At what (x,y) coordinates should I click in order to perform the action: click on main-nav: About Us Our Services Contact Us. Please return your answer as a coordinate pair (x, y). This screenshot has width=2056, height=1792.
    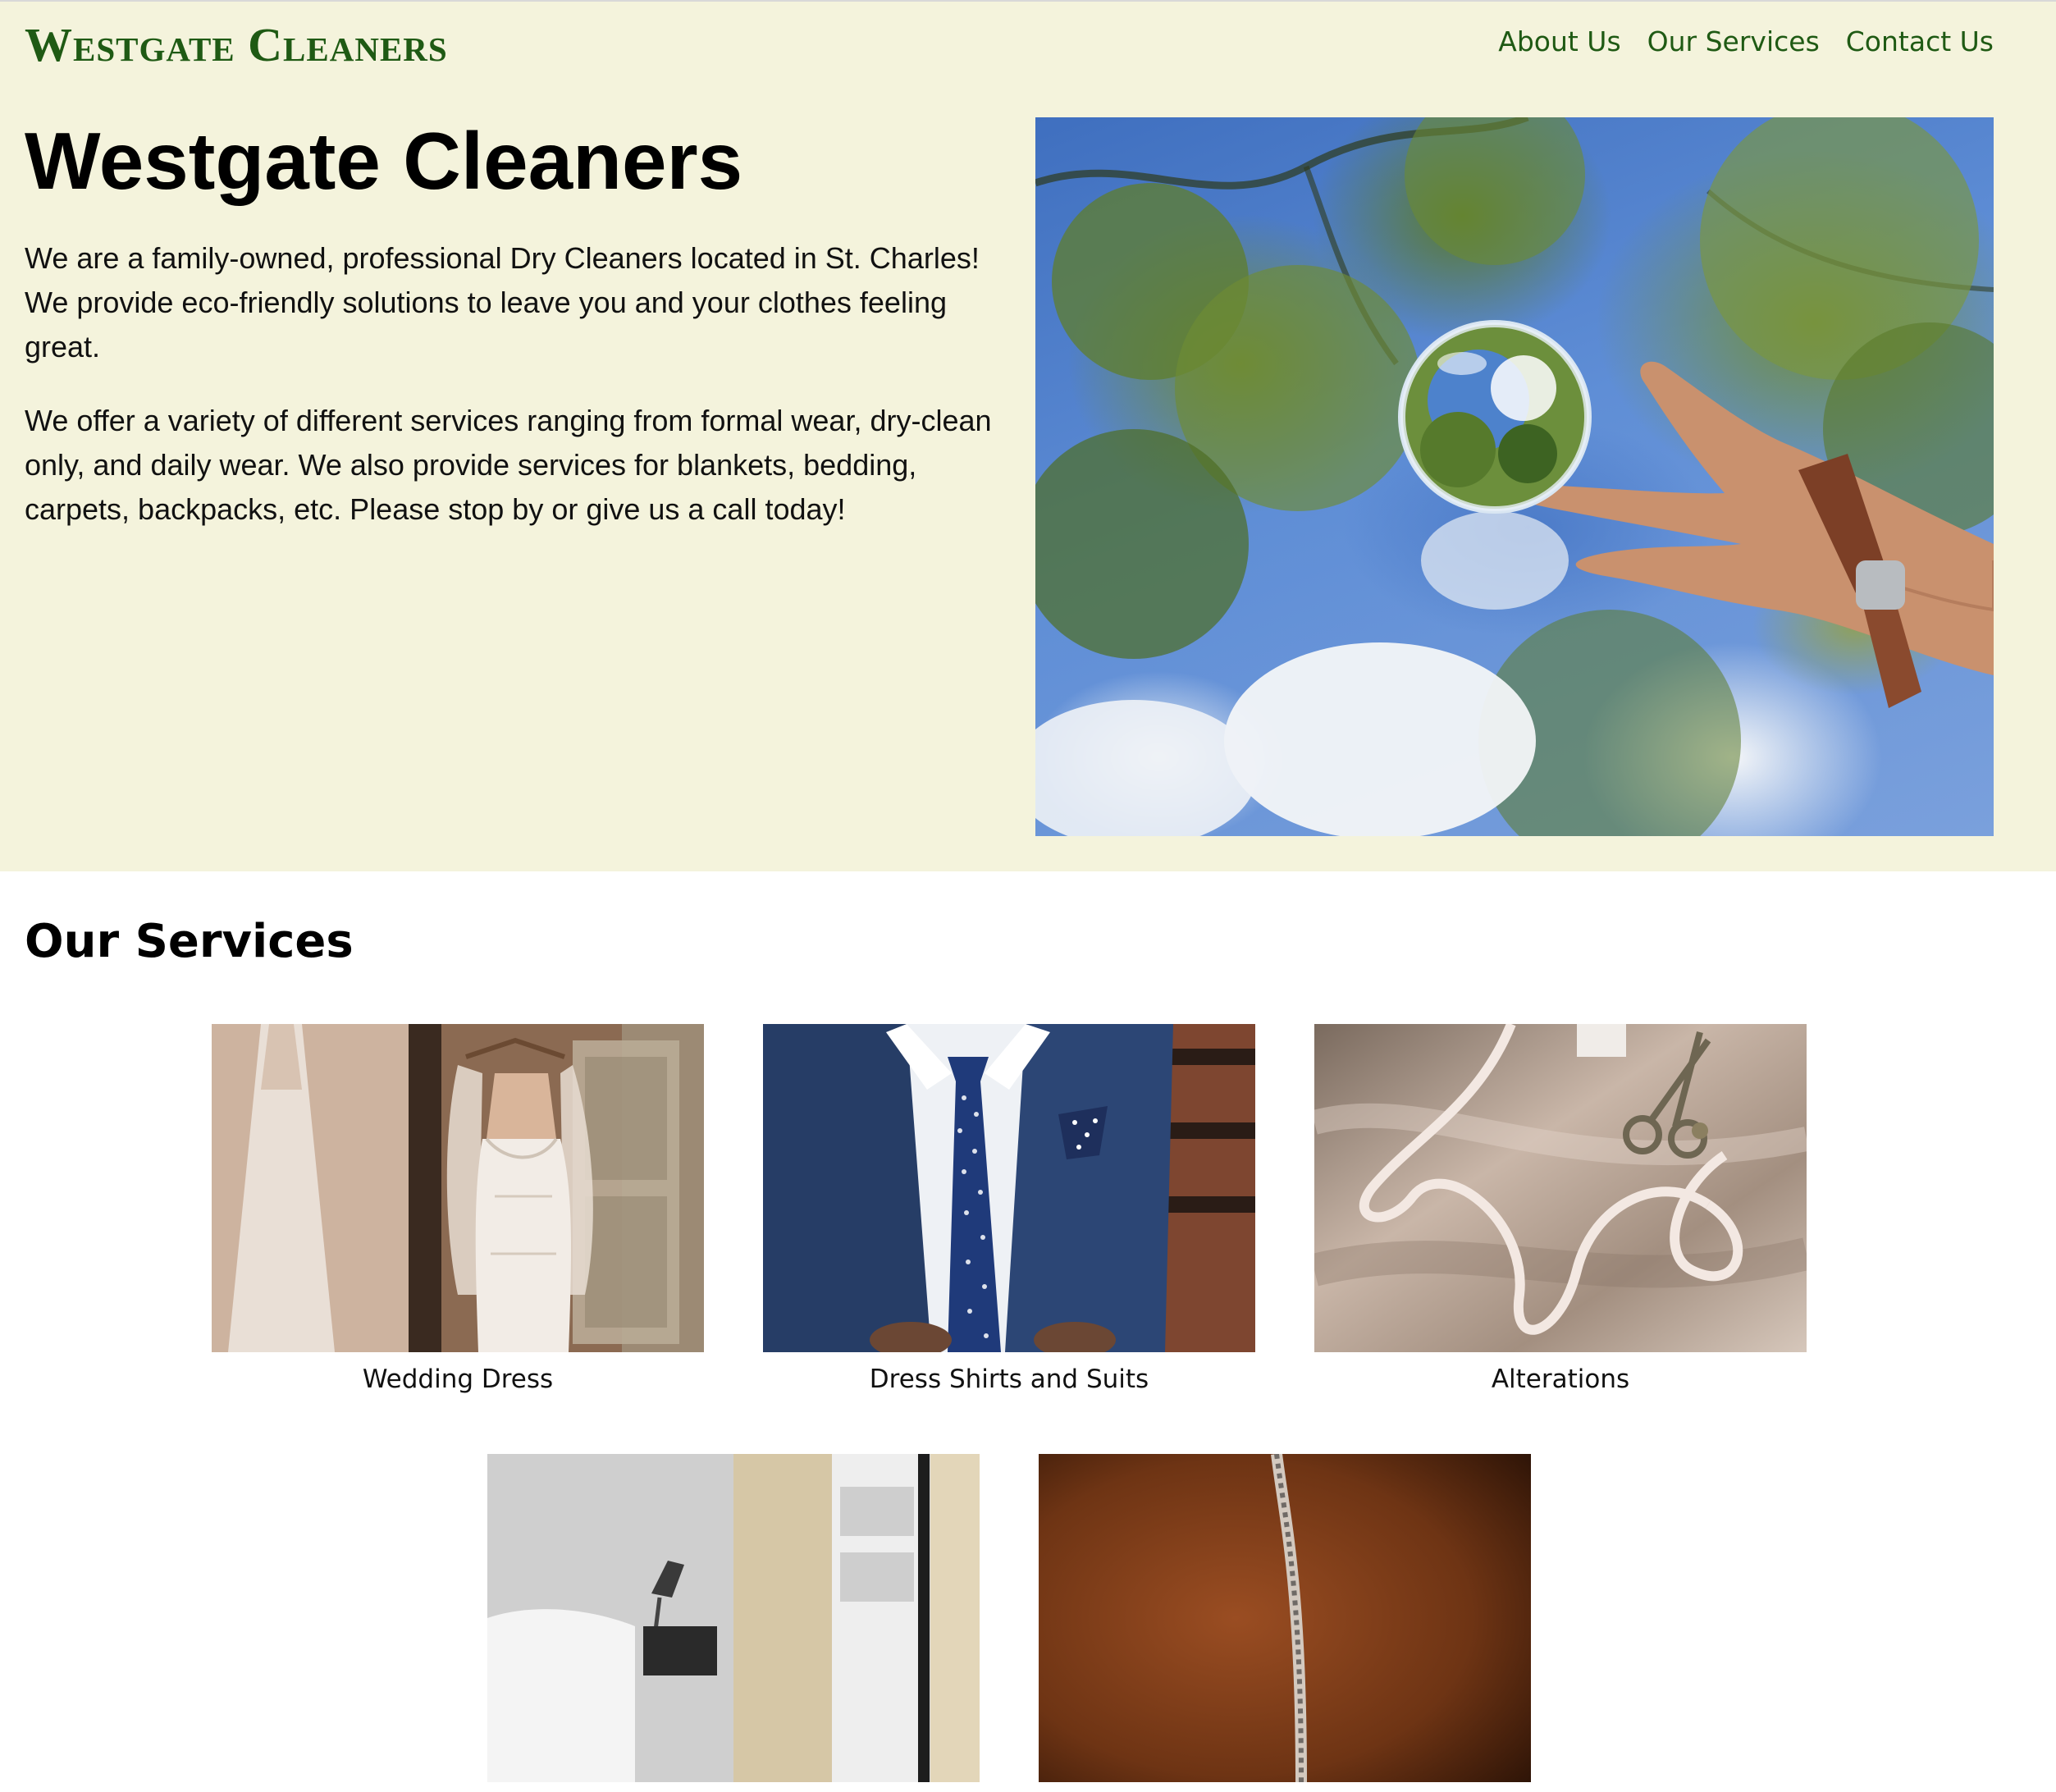
    Looking at the image, I should click on (1746, 42).